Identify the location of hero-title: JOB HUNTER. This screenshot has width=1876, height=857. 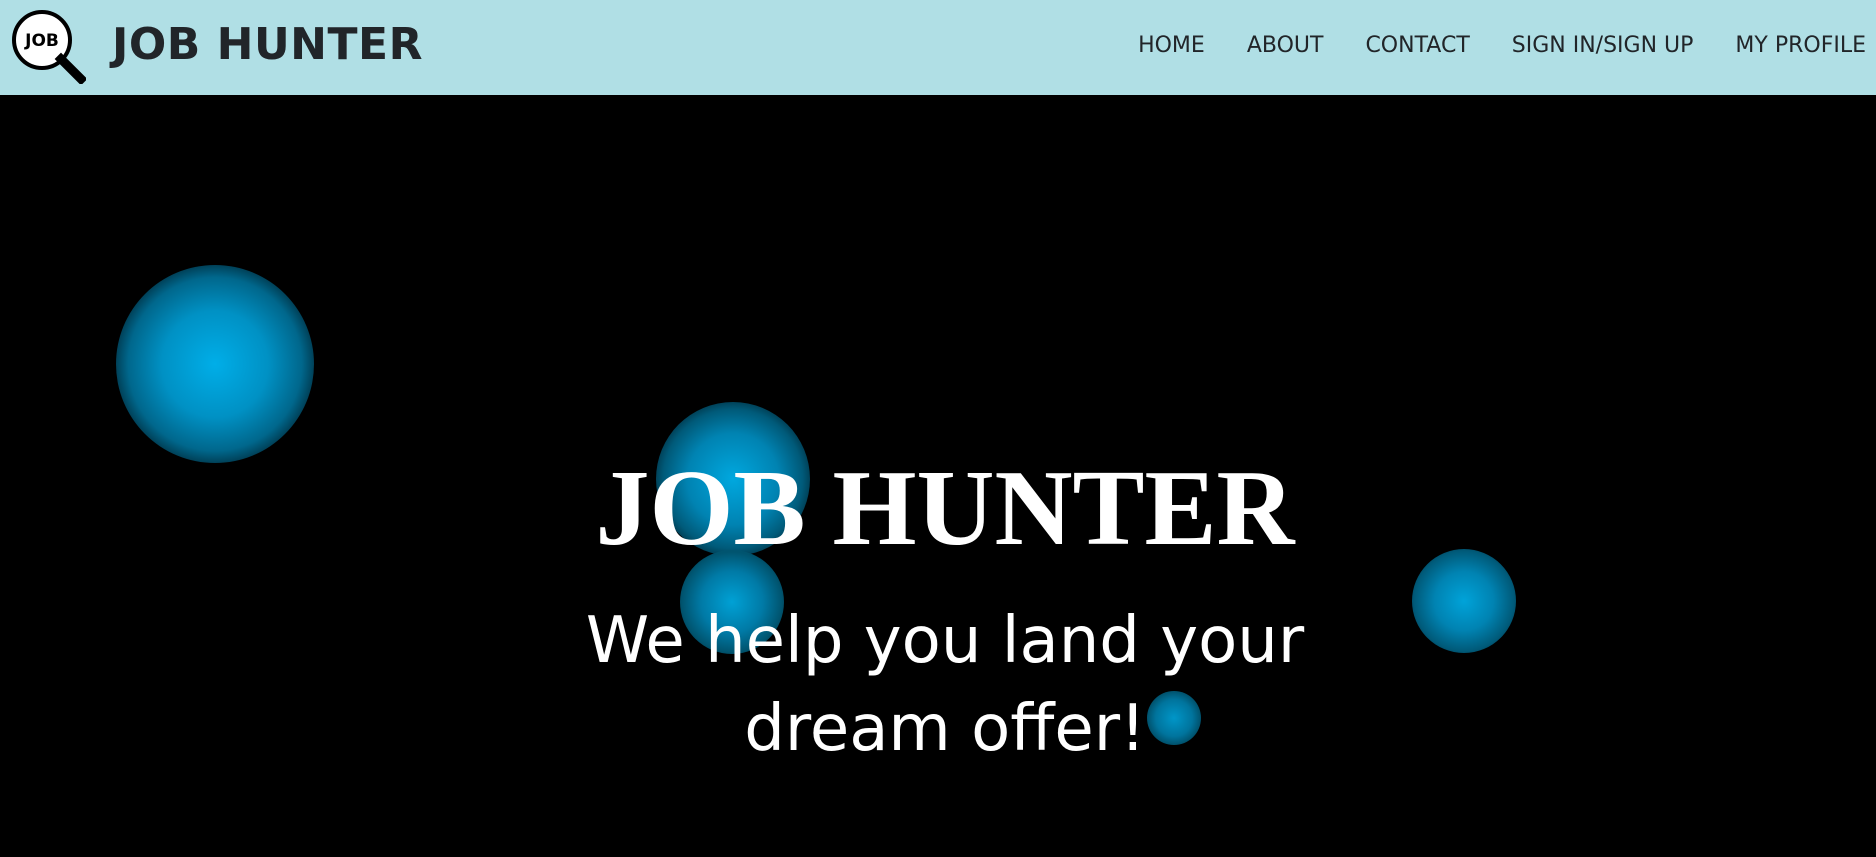
(945, 509).